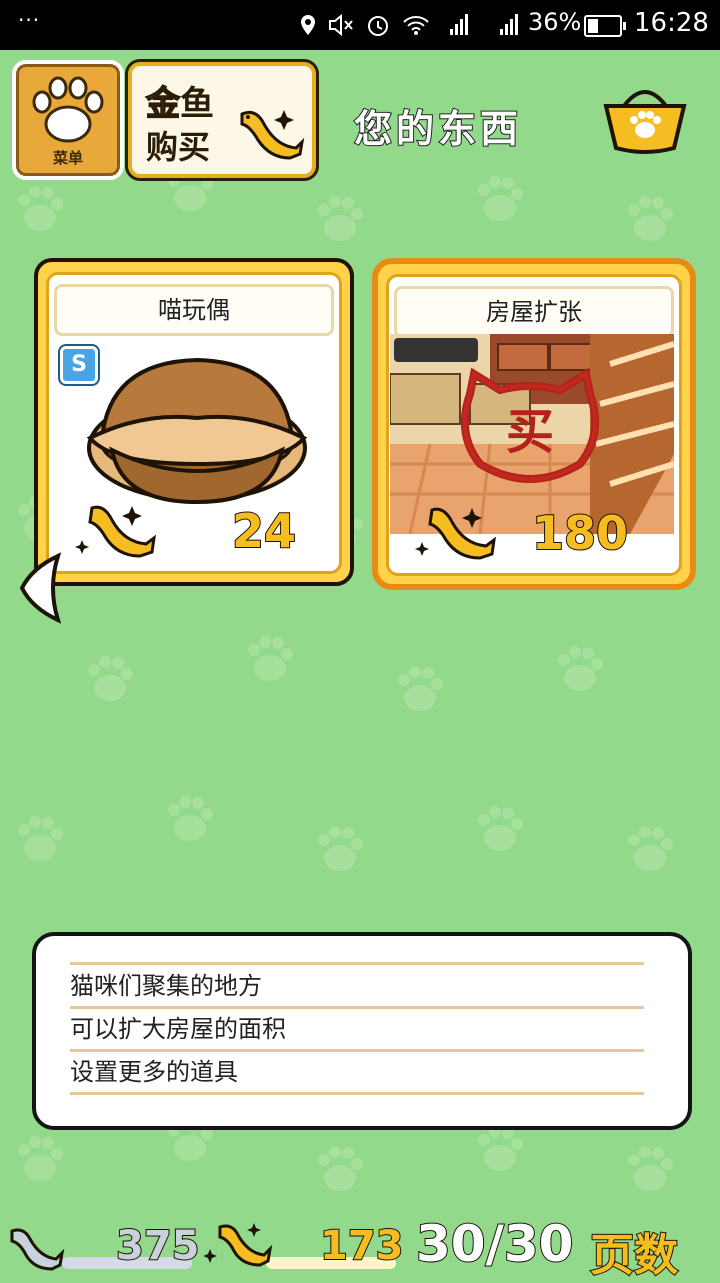  What do you see at coordinates (178, 147) in the screenshot?
I see `buy-gold-fish-line2: 购买` at bounding box center [178, 147].